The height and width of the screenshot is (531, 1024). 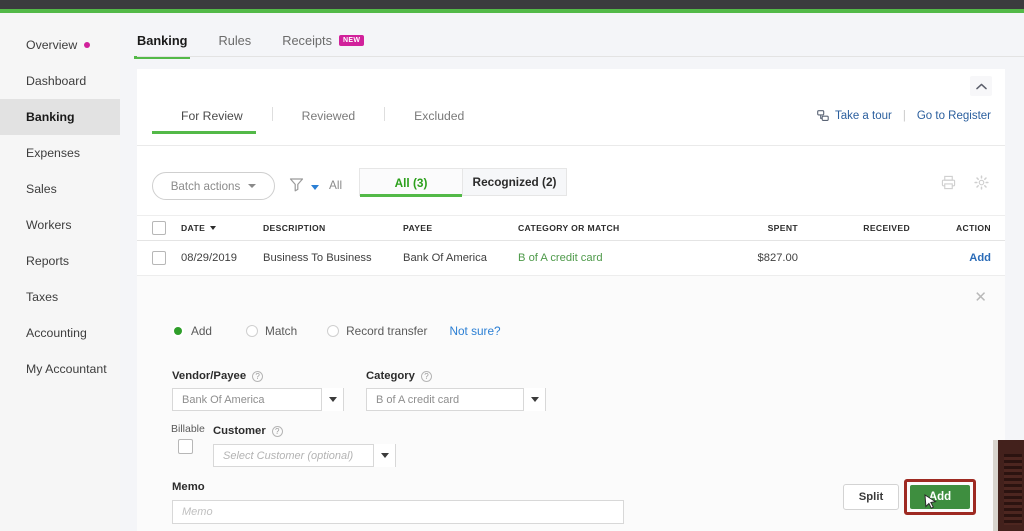 I want to click on segment-all: All (3), so click(x=411, y=182).